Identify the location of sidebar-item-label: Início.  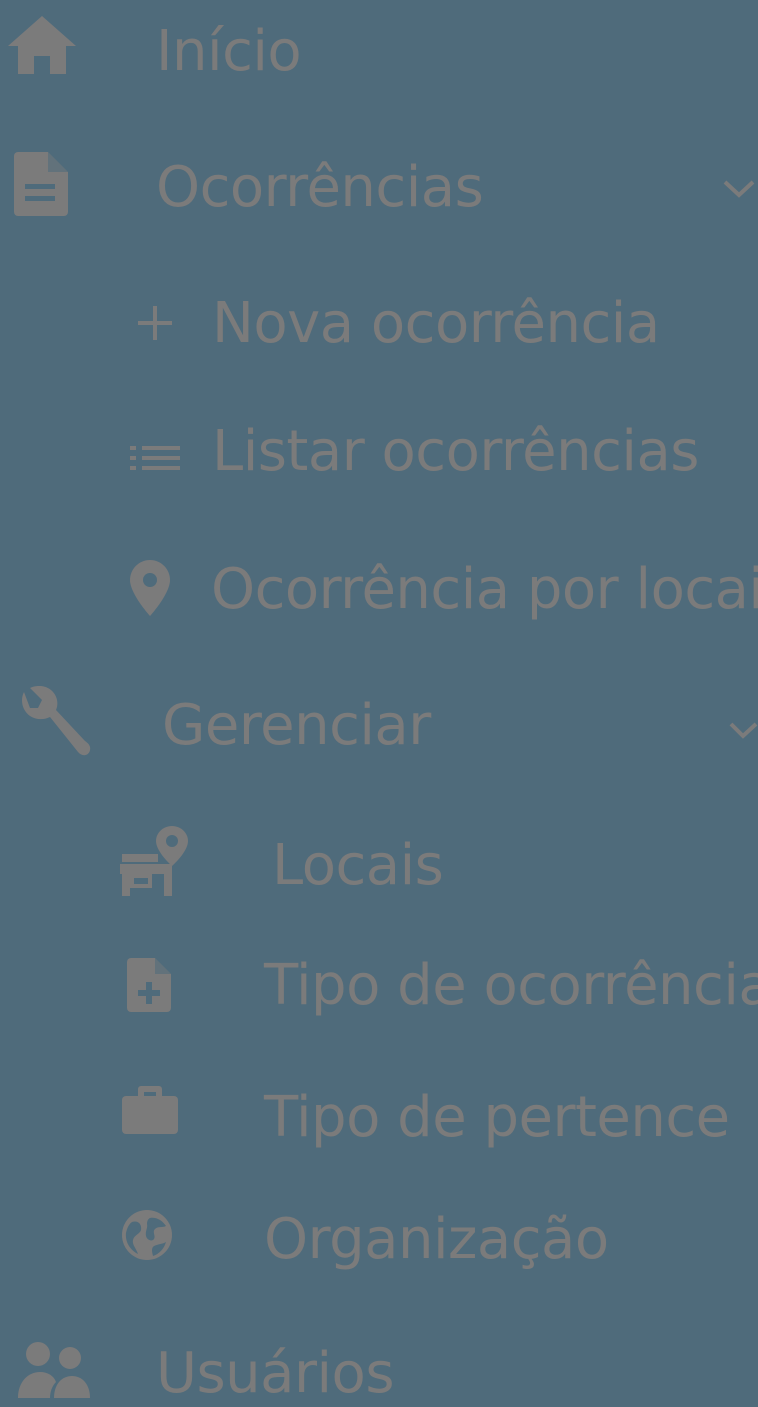
(229, 51).